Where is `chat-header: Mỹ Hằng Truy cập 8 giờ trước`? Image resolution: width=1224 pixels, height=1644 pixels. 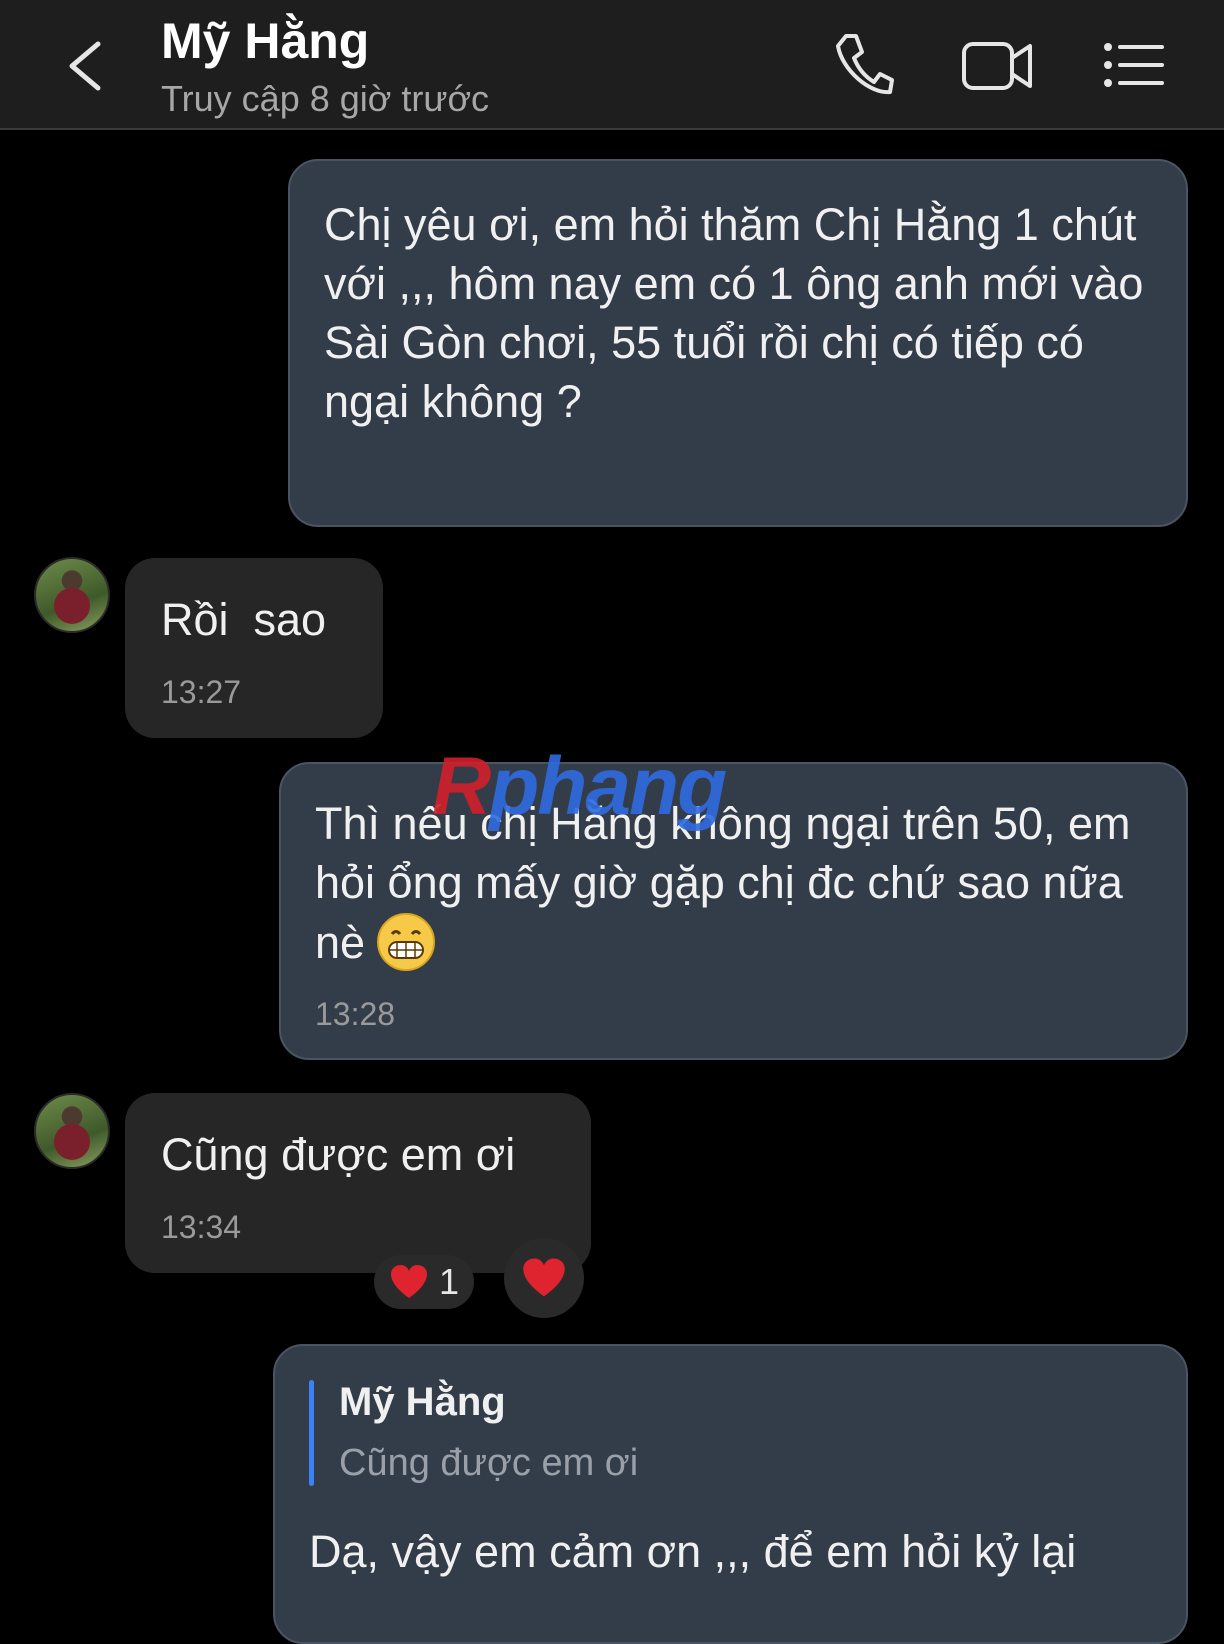 chat-header: Mỹ Hằng Truy cập 8 giờ trước is located at coordinates (612, 65).